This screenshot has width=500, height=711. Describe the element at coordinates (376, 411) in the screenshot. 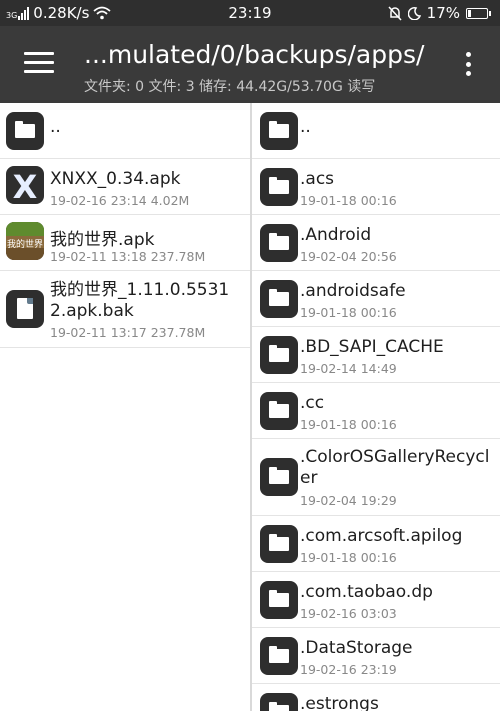

I see `folder-row: .cc 19-01-18 00:16` at that location.